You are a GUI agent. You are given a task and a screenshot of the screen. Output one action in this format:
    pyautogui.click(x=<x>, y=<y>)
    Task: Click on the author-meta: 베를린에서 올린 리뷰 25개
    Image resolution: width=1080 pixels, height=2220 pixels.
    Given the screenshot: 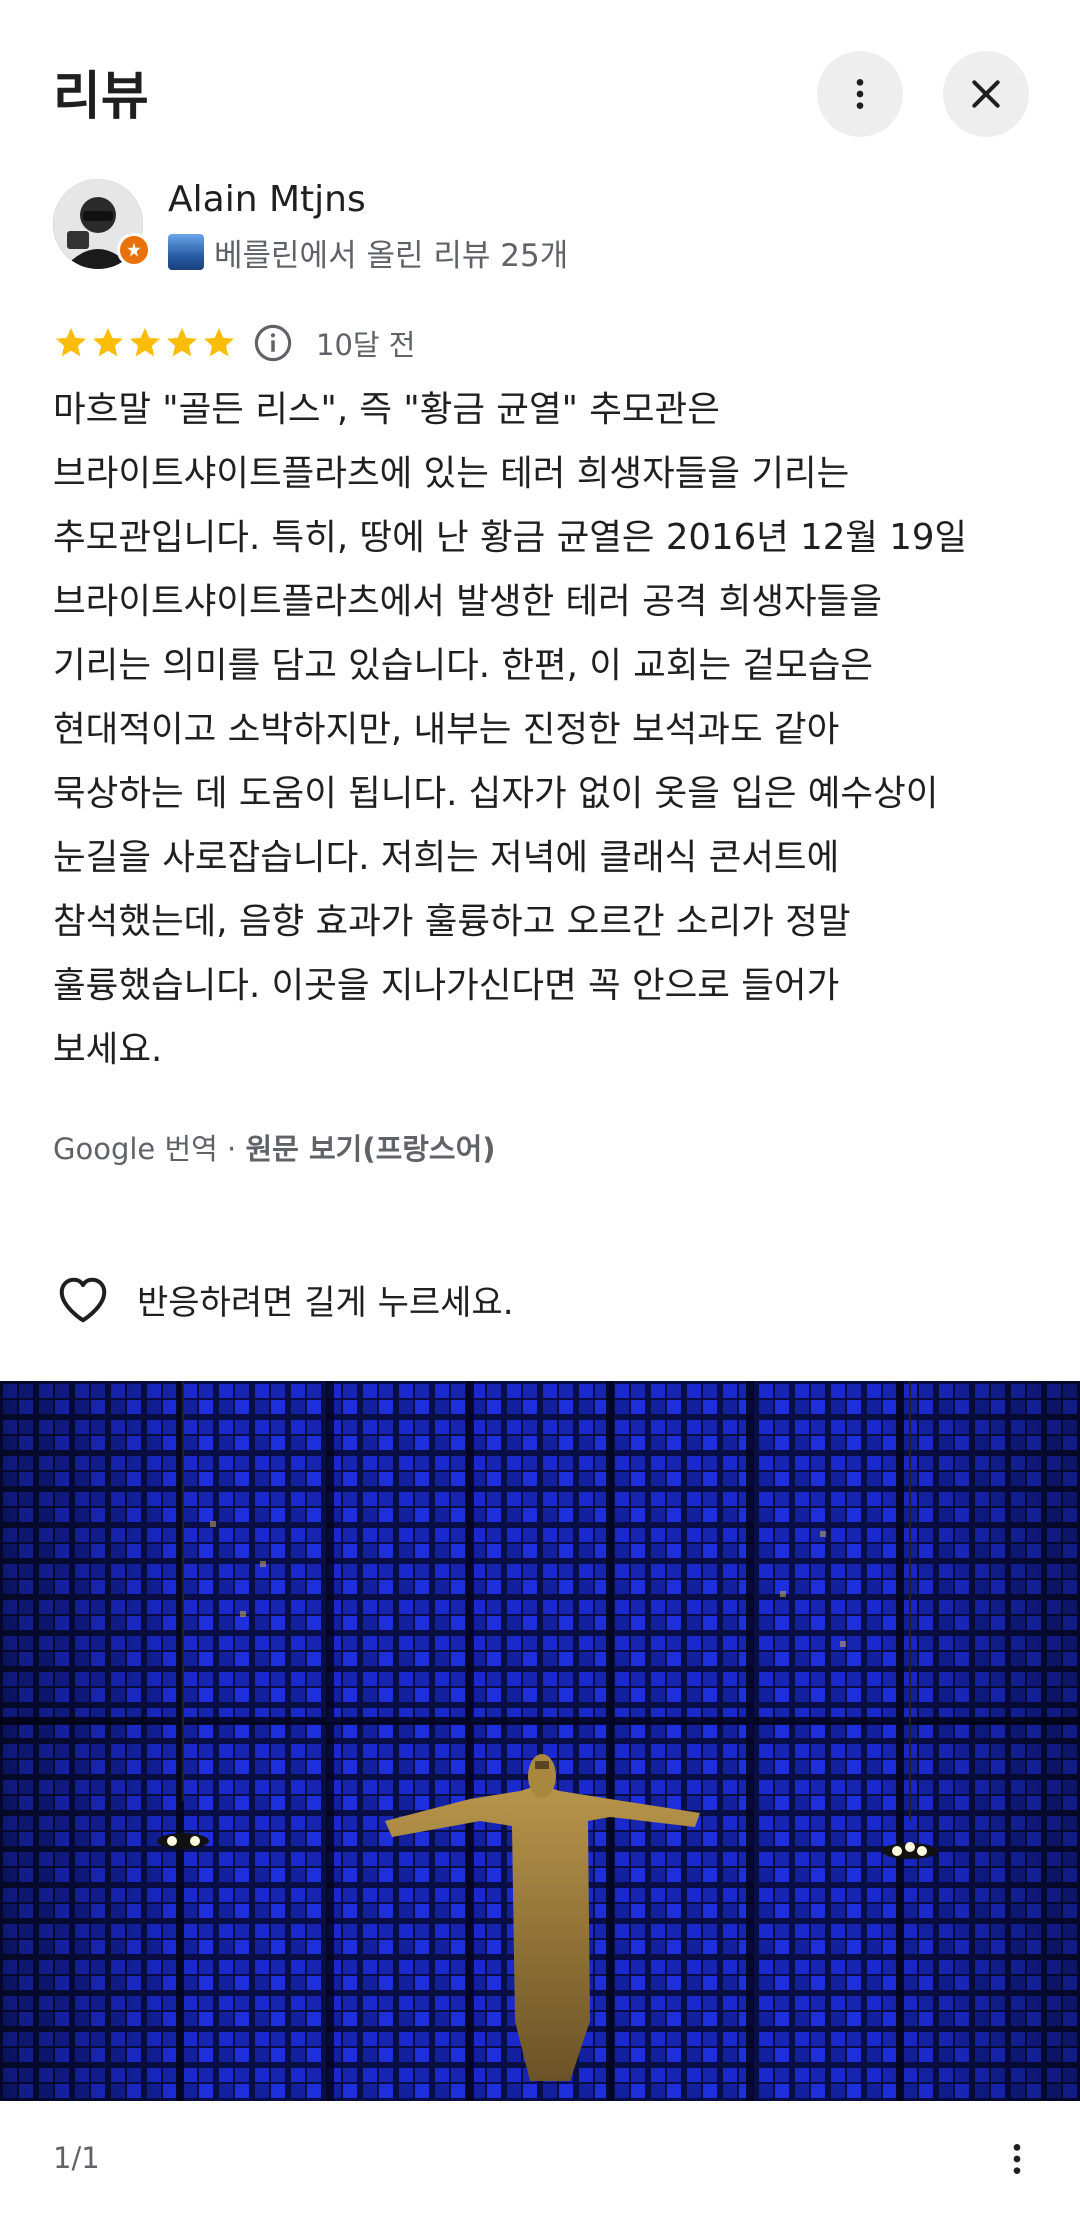 What is the action you would take?
    pyautogui.click(x=368, y=252)
    